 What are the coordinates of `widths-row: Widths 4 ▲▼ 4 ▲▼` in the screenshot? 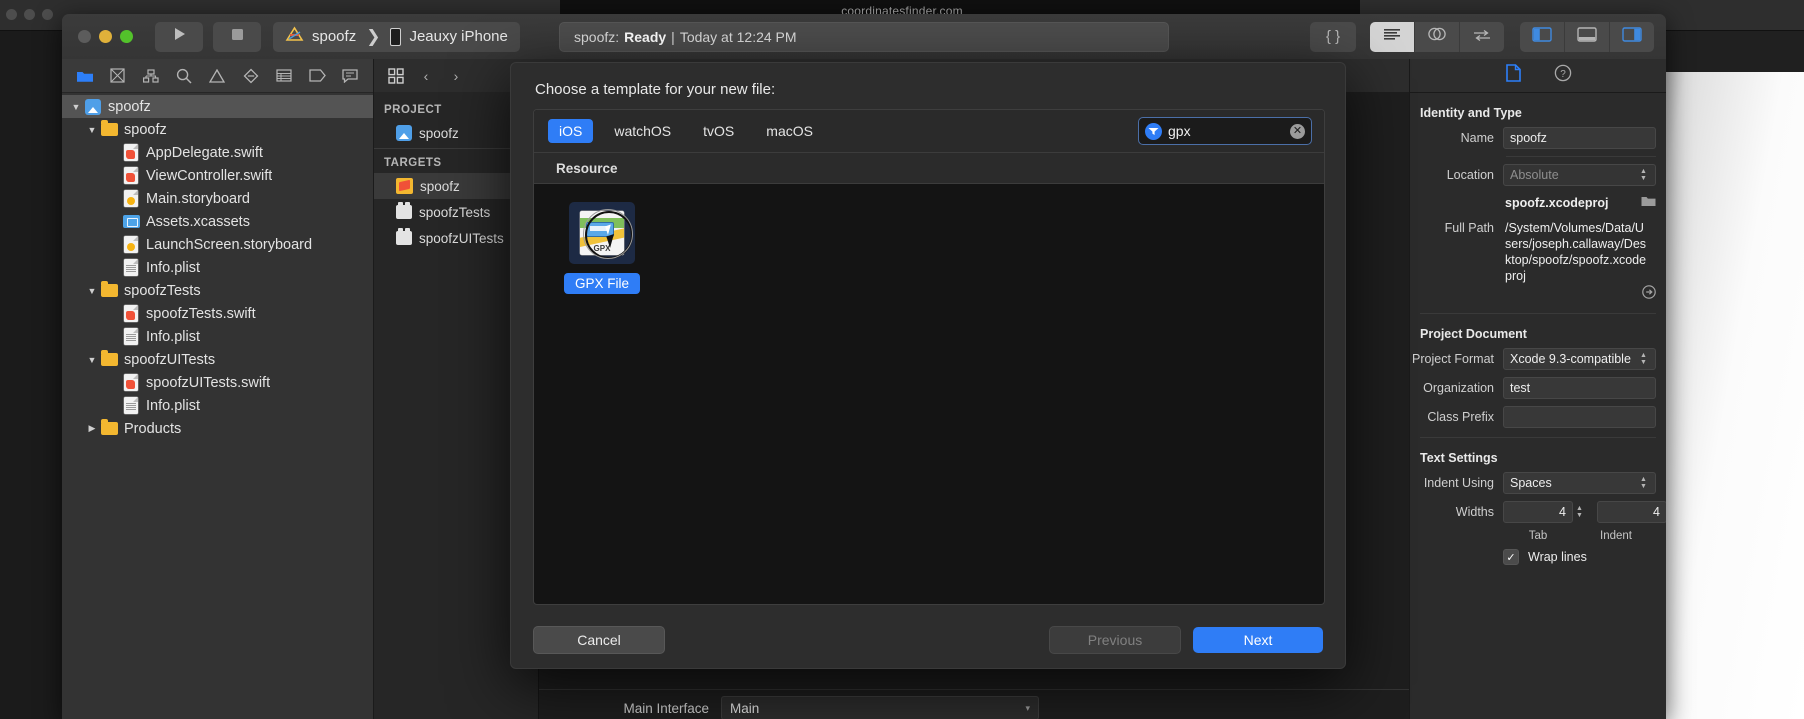 It's located at (1538, 512).